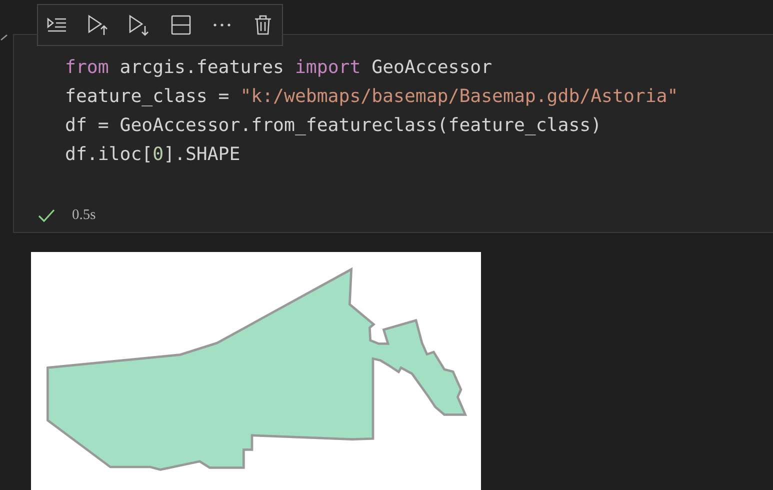  What do you see at coordinates (371, 97) in the screenshot?
I see `code-line: feature_class = "k:/webmaps/basemap/Basemap.gdb/Astoria"` at bounding box center [371, 97].